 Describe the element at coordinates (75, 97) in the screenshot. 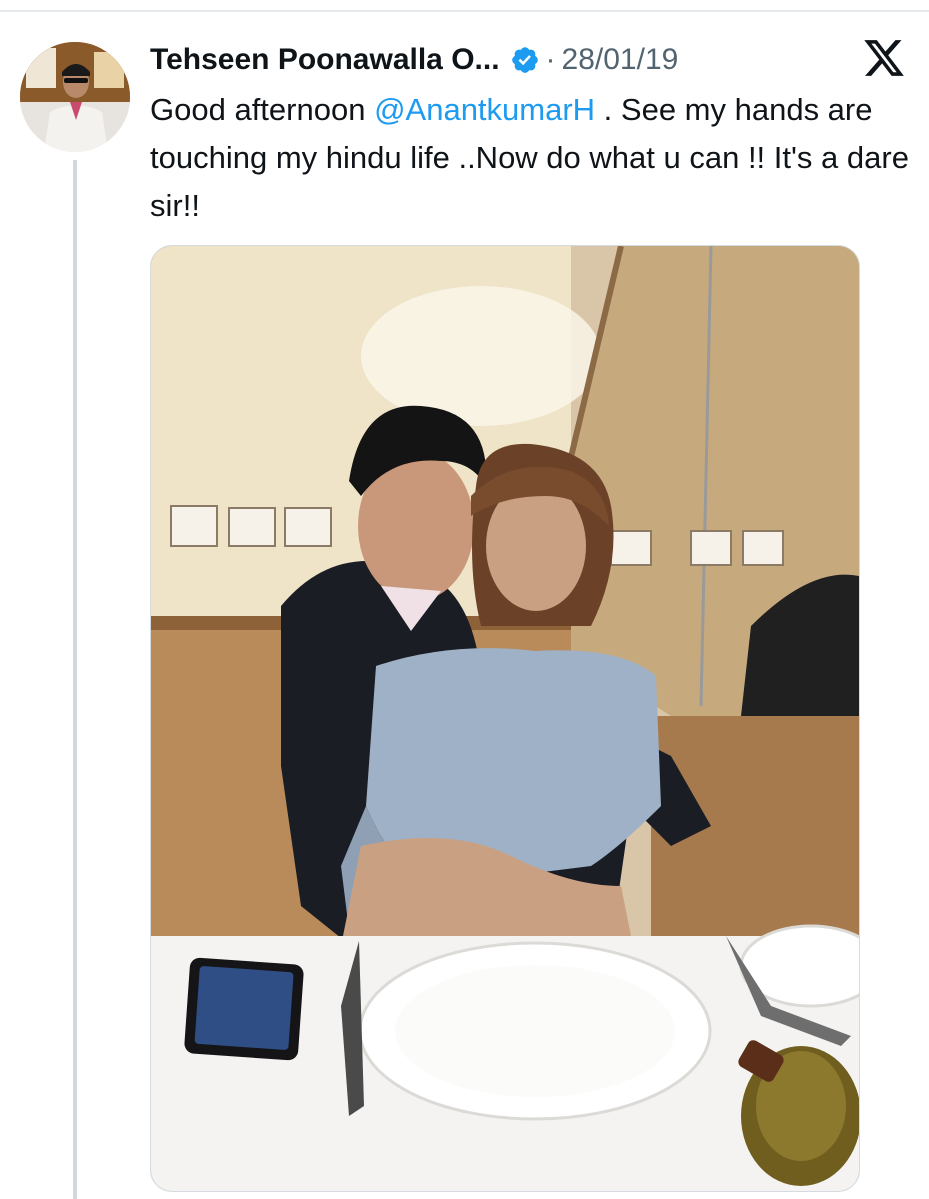

I see `avatar` at that location.